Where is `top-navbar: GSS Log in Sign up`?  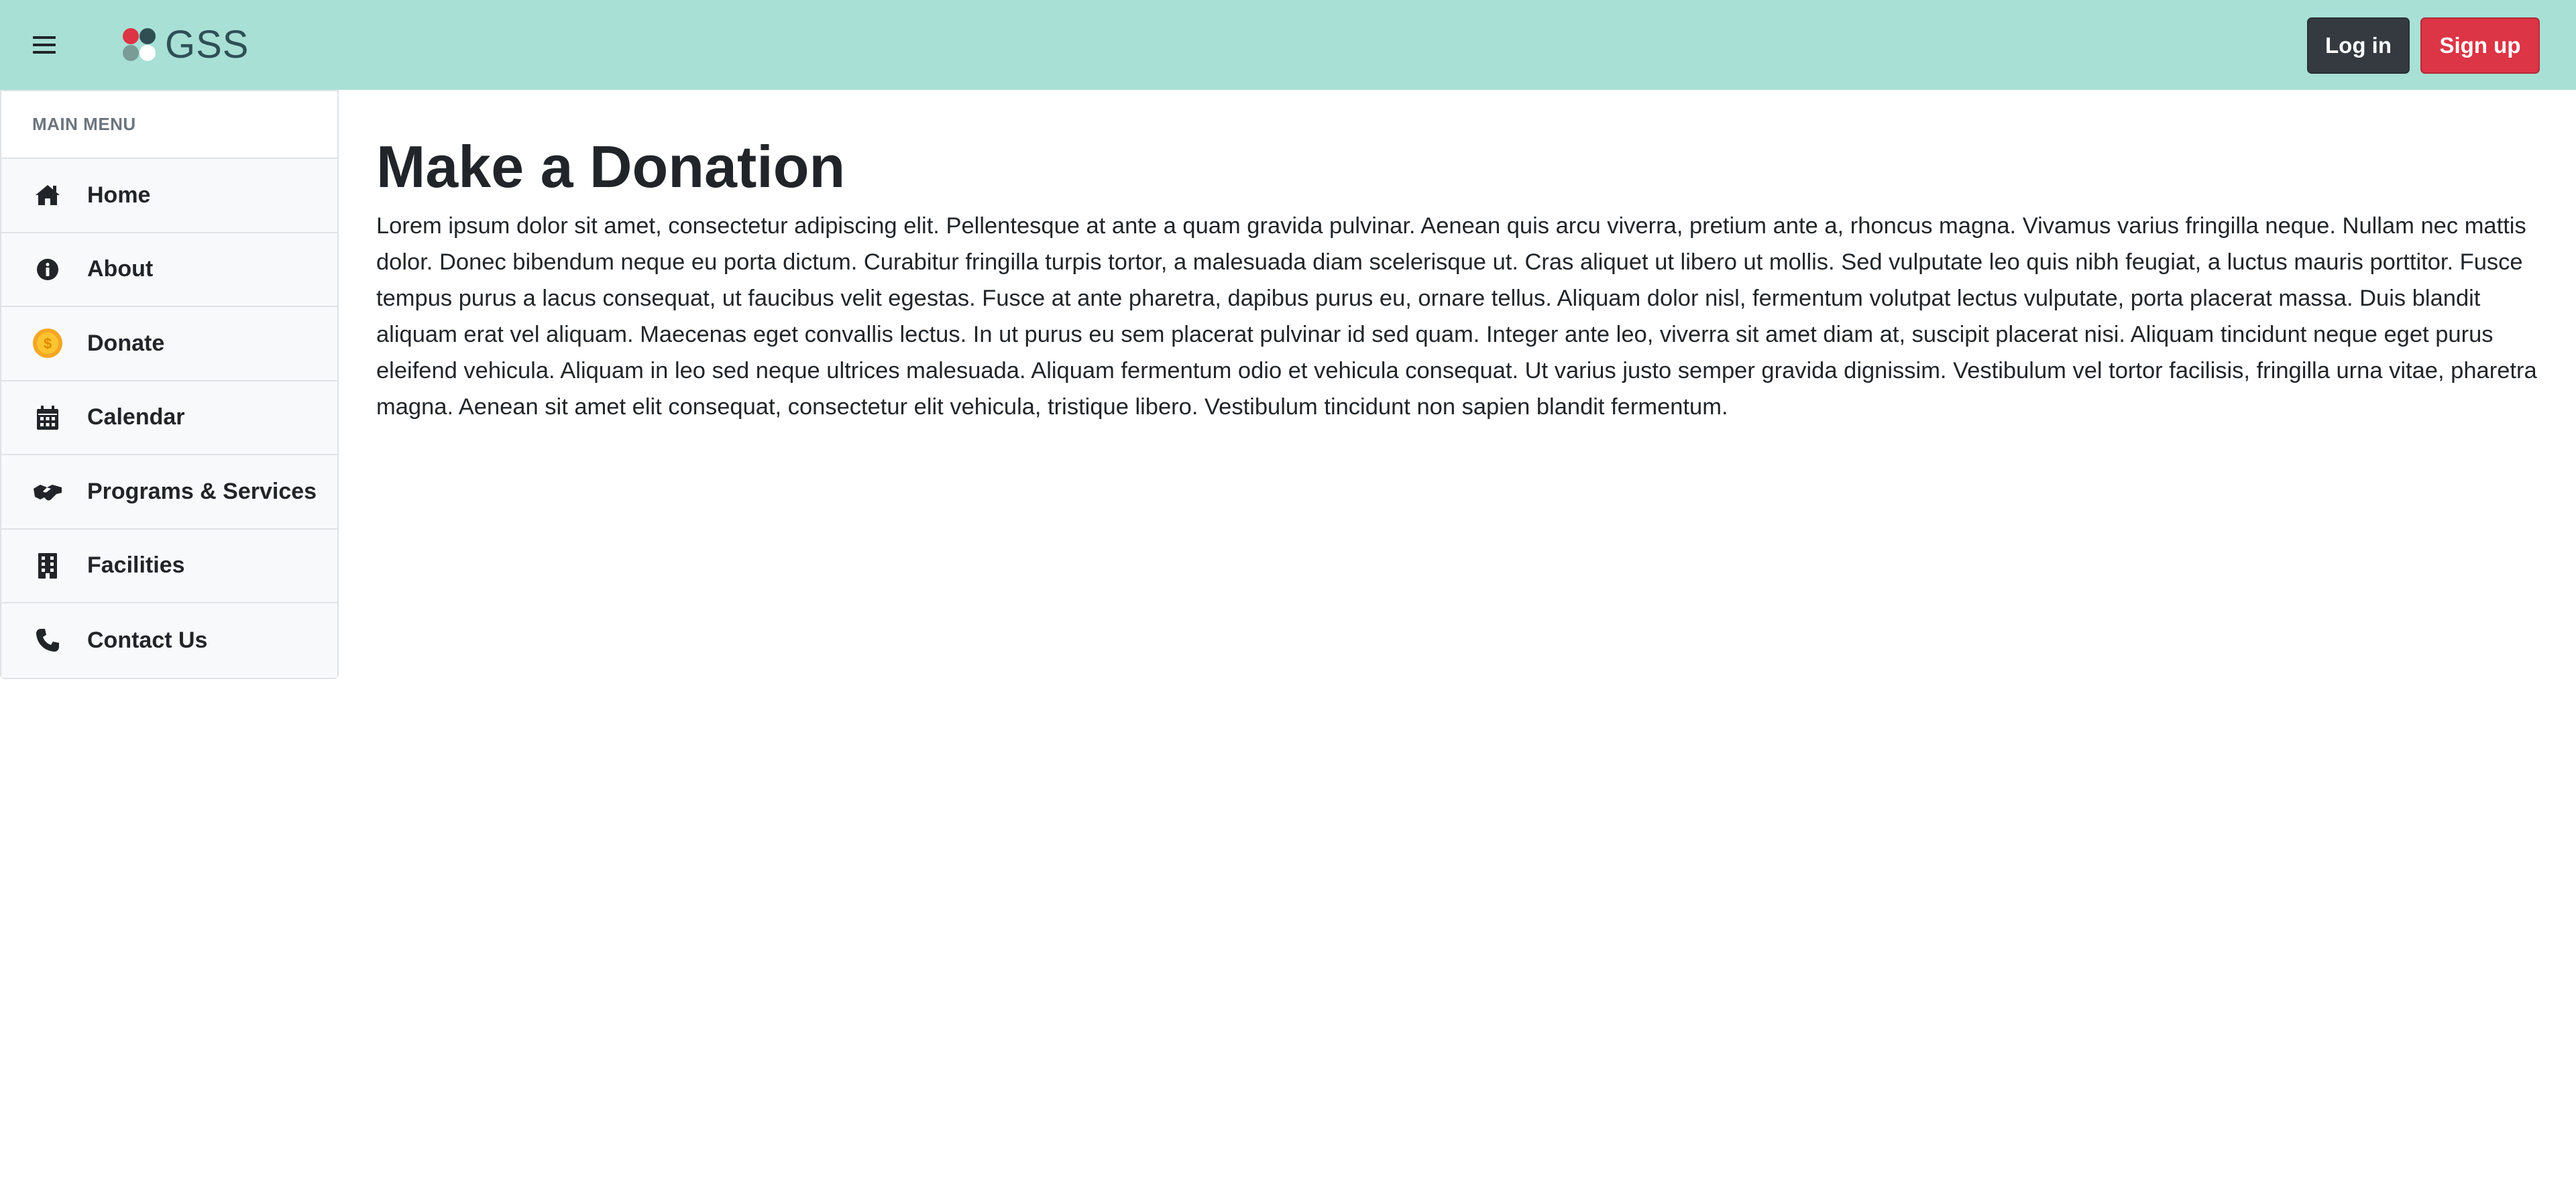
top-navbar: GSS Log in Sign up is located at coordinates (1288, 45).